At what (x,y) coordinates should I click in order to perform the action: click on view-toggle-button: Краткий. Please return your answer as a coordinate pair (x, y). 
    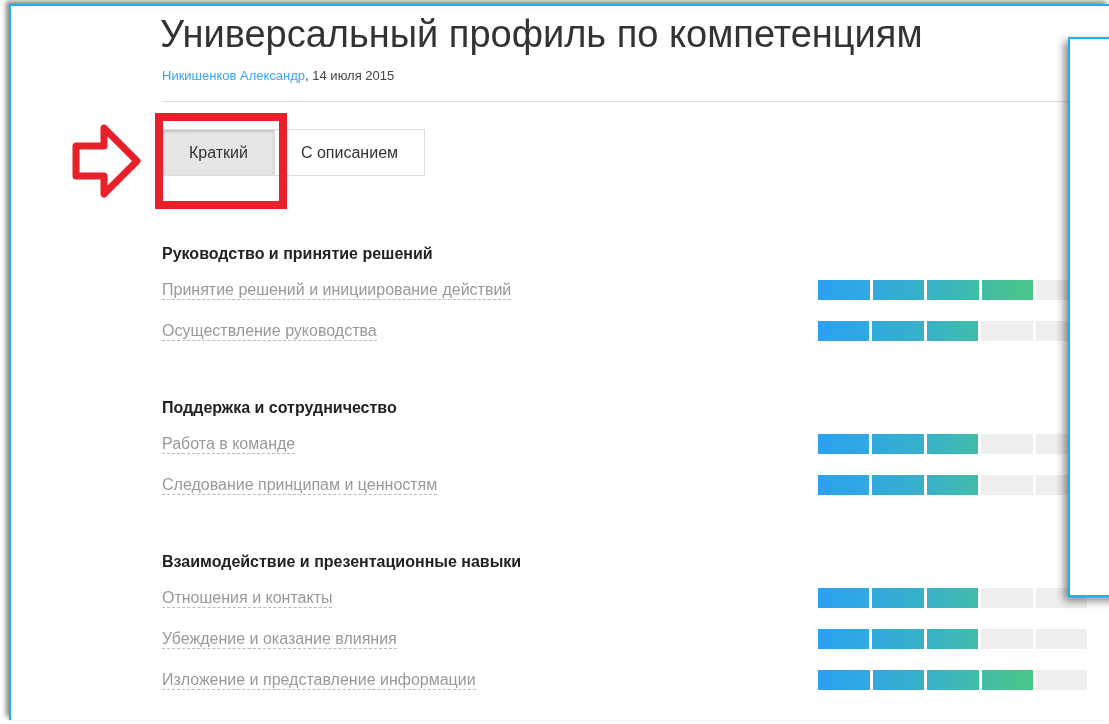
    Looking at the image, I should click on (218, 153).